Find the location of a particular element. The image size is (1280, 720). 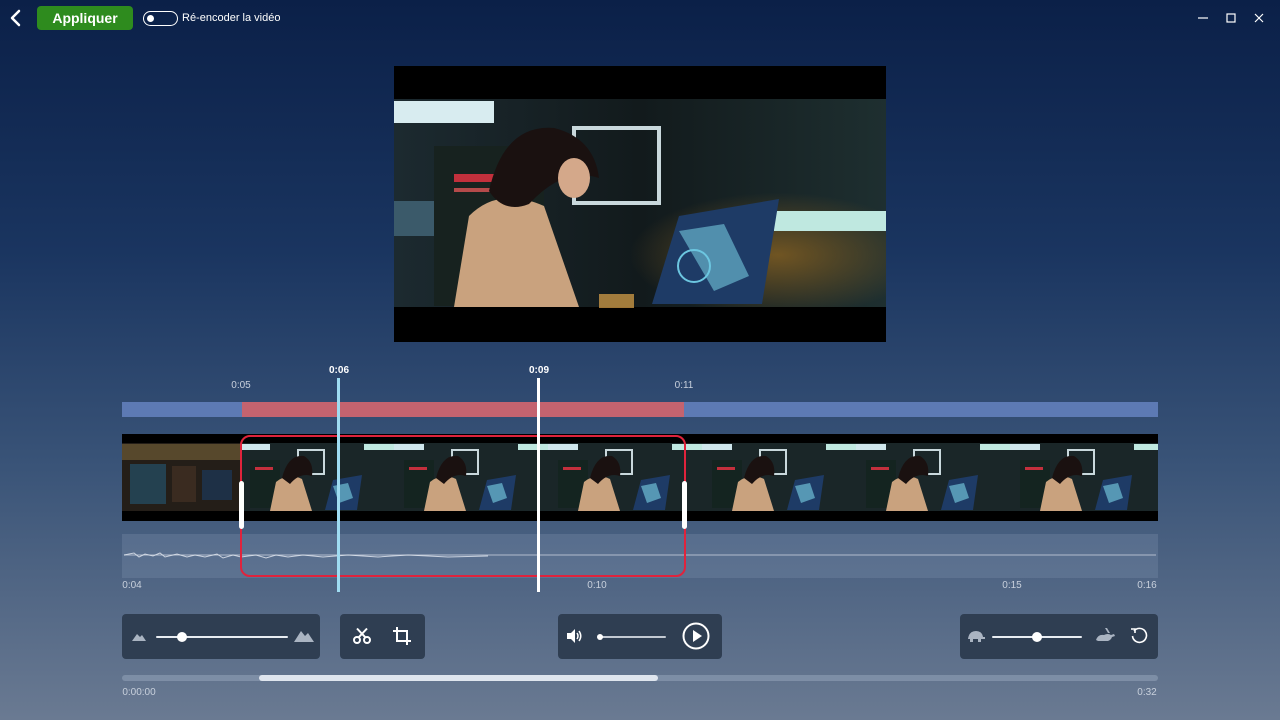

timeline-mid-label: 0:10 is located at coordinates (597, 585).